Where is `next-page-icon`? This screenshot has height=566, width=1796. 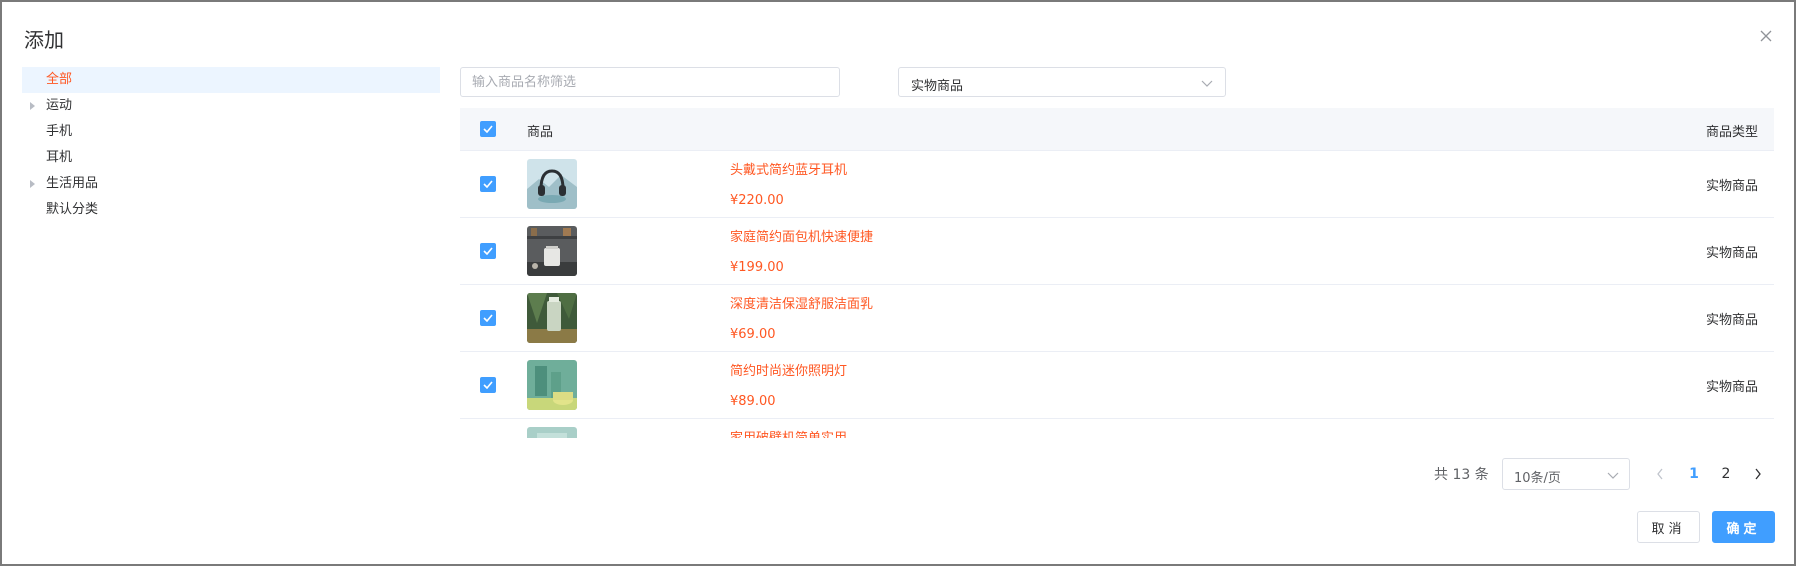 next-page-icon is located at coordinates (1758, 474).